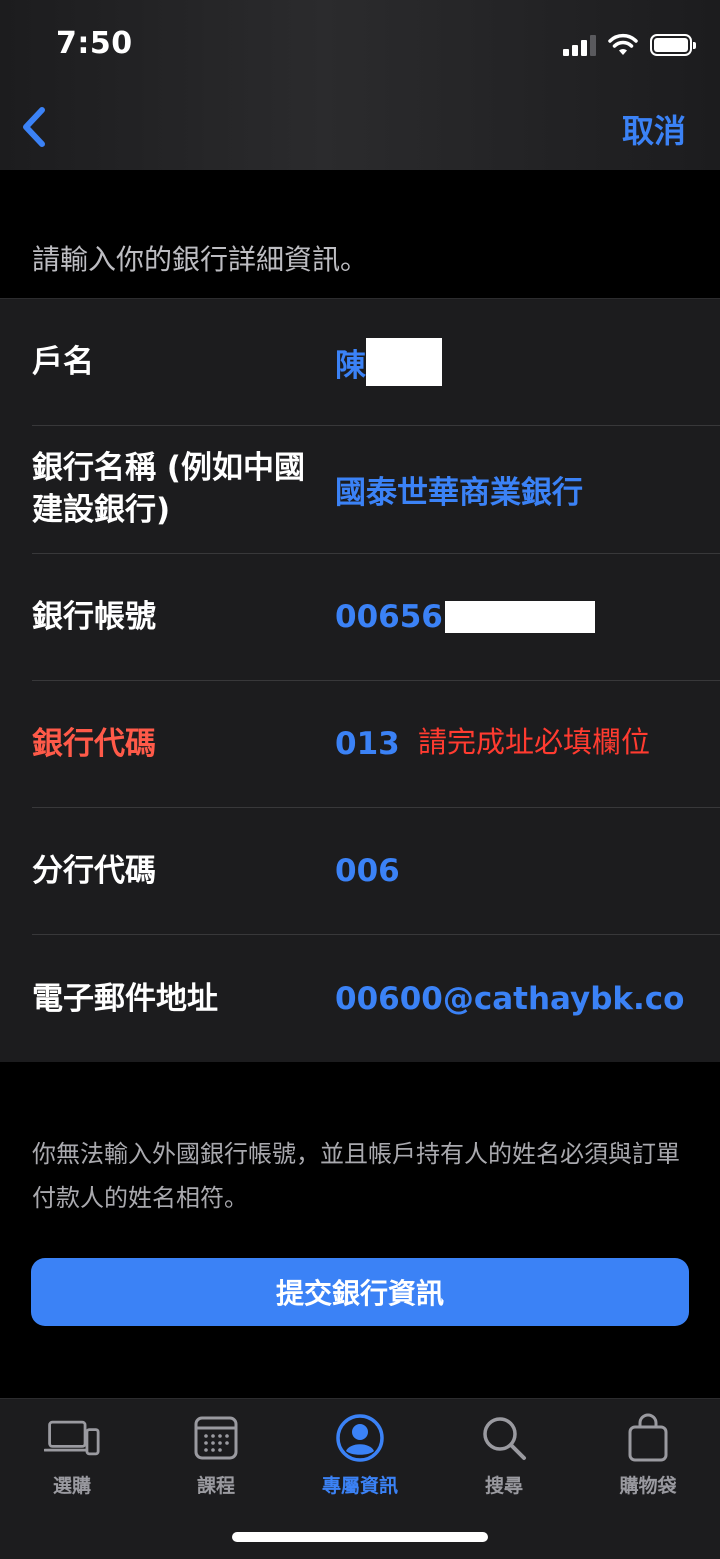 The height and width of the screenshot is (1559, 720). What do you see at coordinates (673, 45) in the screenshot?
I see `battery-icon` at bounding box center [673, 45].